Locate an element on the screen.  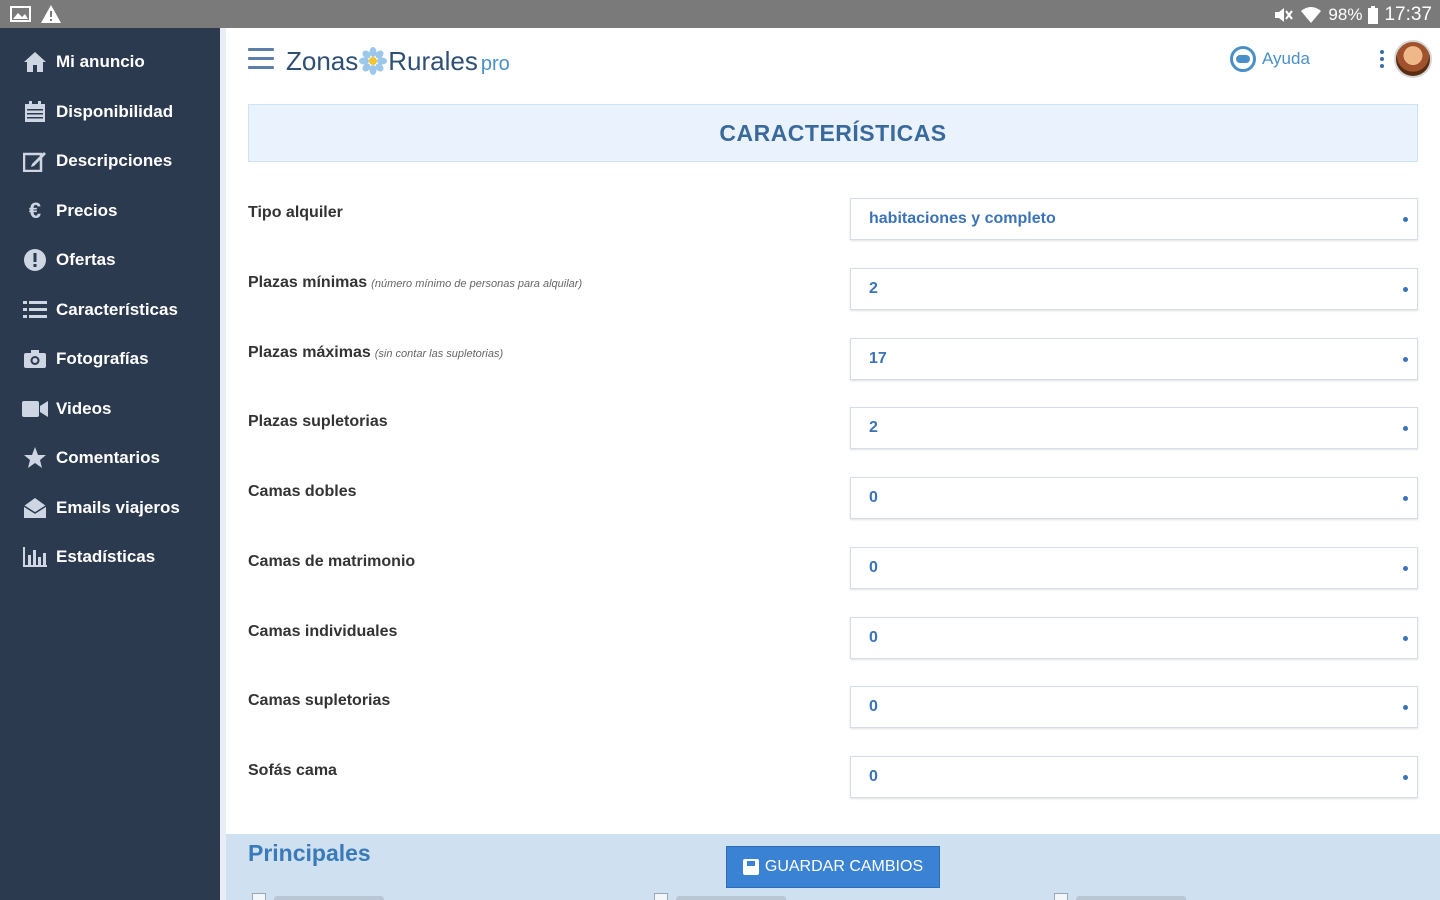
sidebar-item-label: Estadísticas is located at coordinates (106, 556).